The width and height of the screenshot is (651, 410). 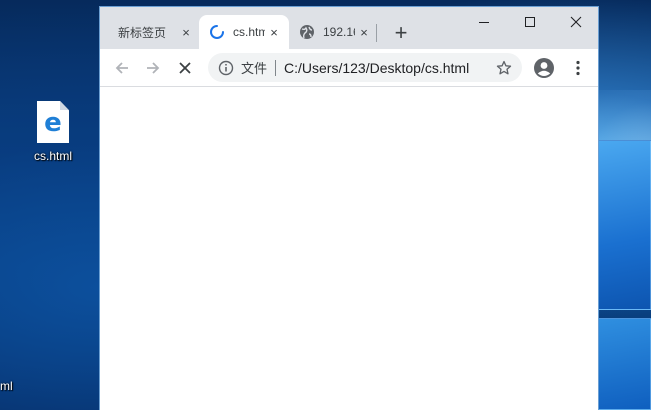 What do you see at coordinates (249, 32) in the screenshot?
I see `tab-title: cs.html` at bounding box center [249, 32].